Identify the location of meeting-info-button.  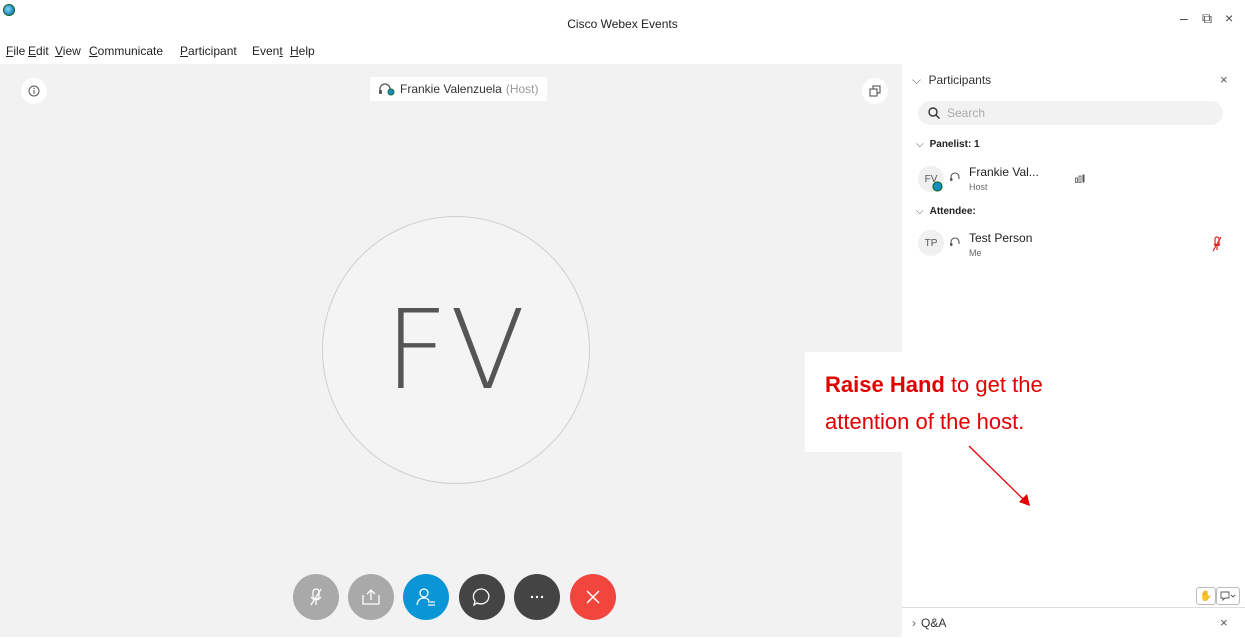
(34, 91).